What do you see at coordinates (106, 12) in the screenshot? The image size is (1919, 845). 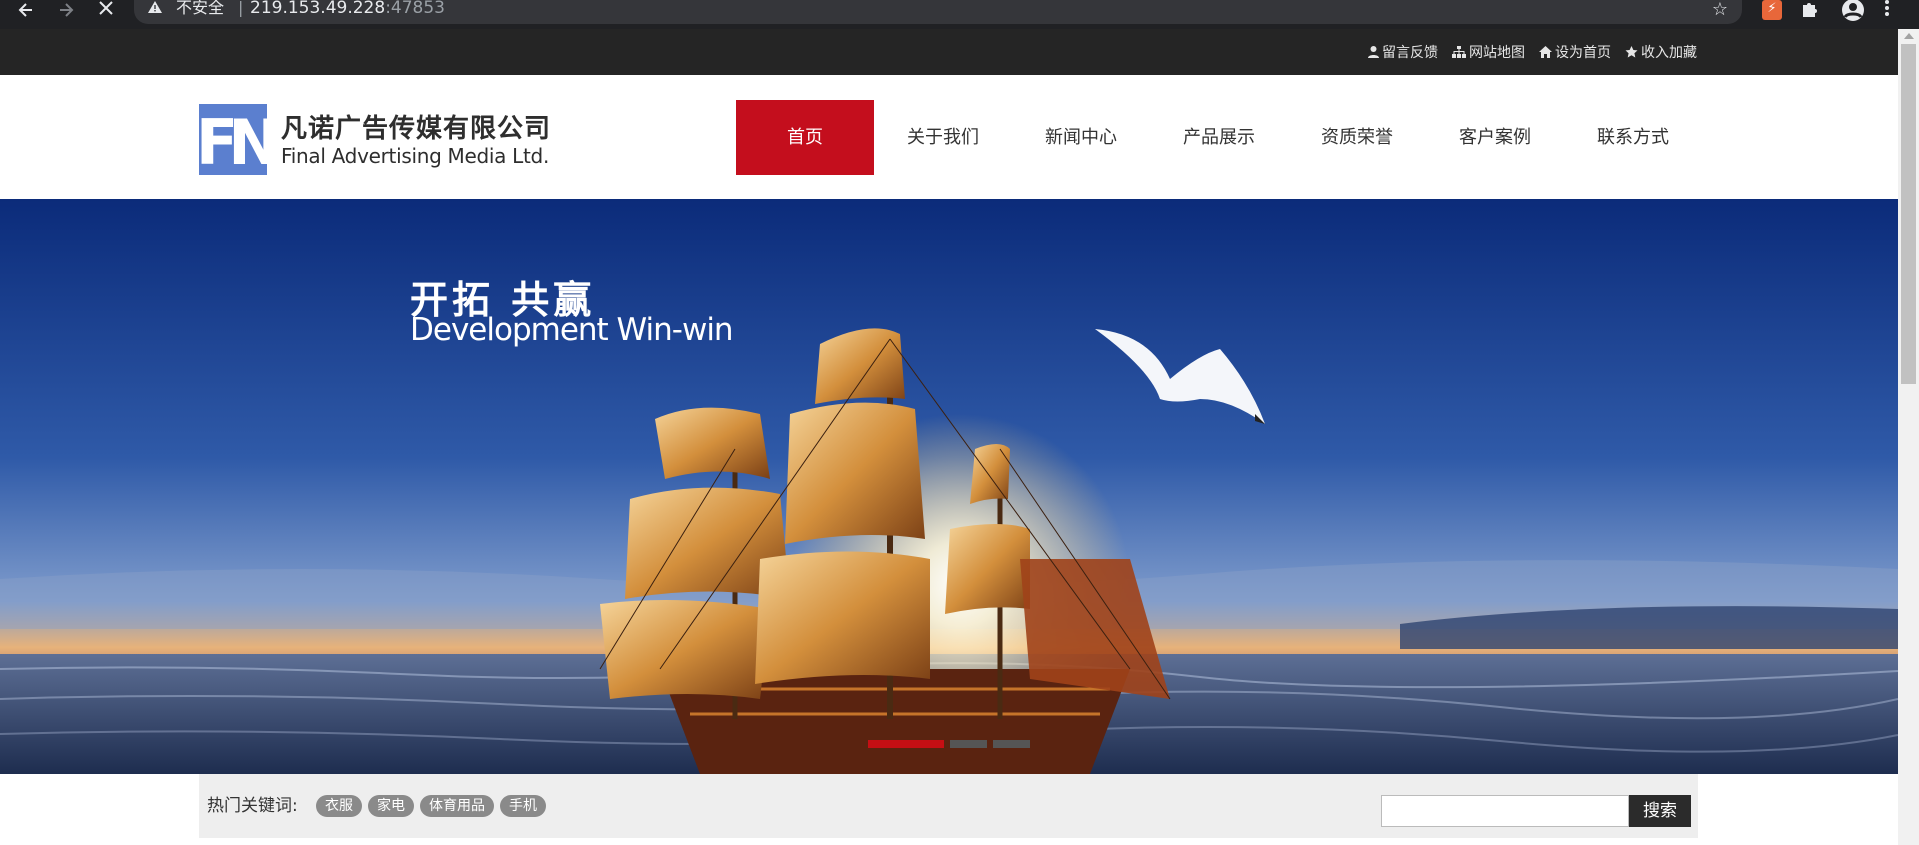 I see `stop-loading-icon` at bounding box center [106, 12].